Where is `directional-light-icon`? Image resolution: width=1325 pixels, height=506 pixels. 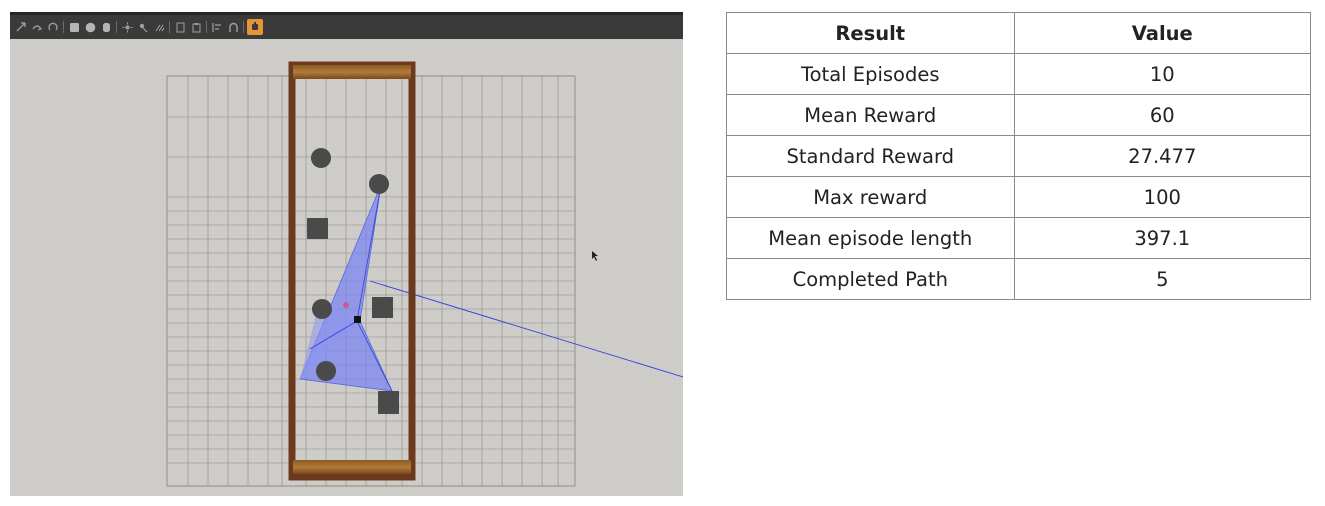 directional-light-icon is located at coordinates (159, 27).